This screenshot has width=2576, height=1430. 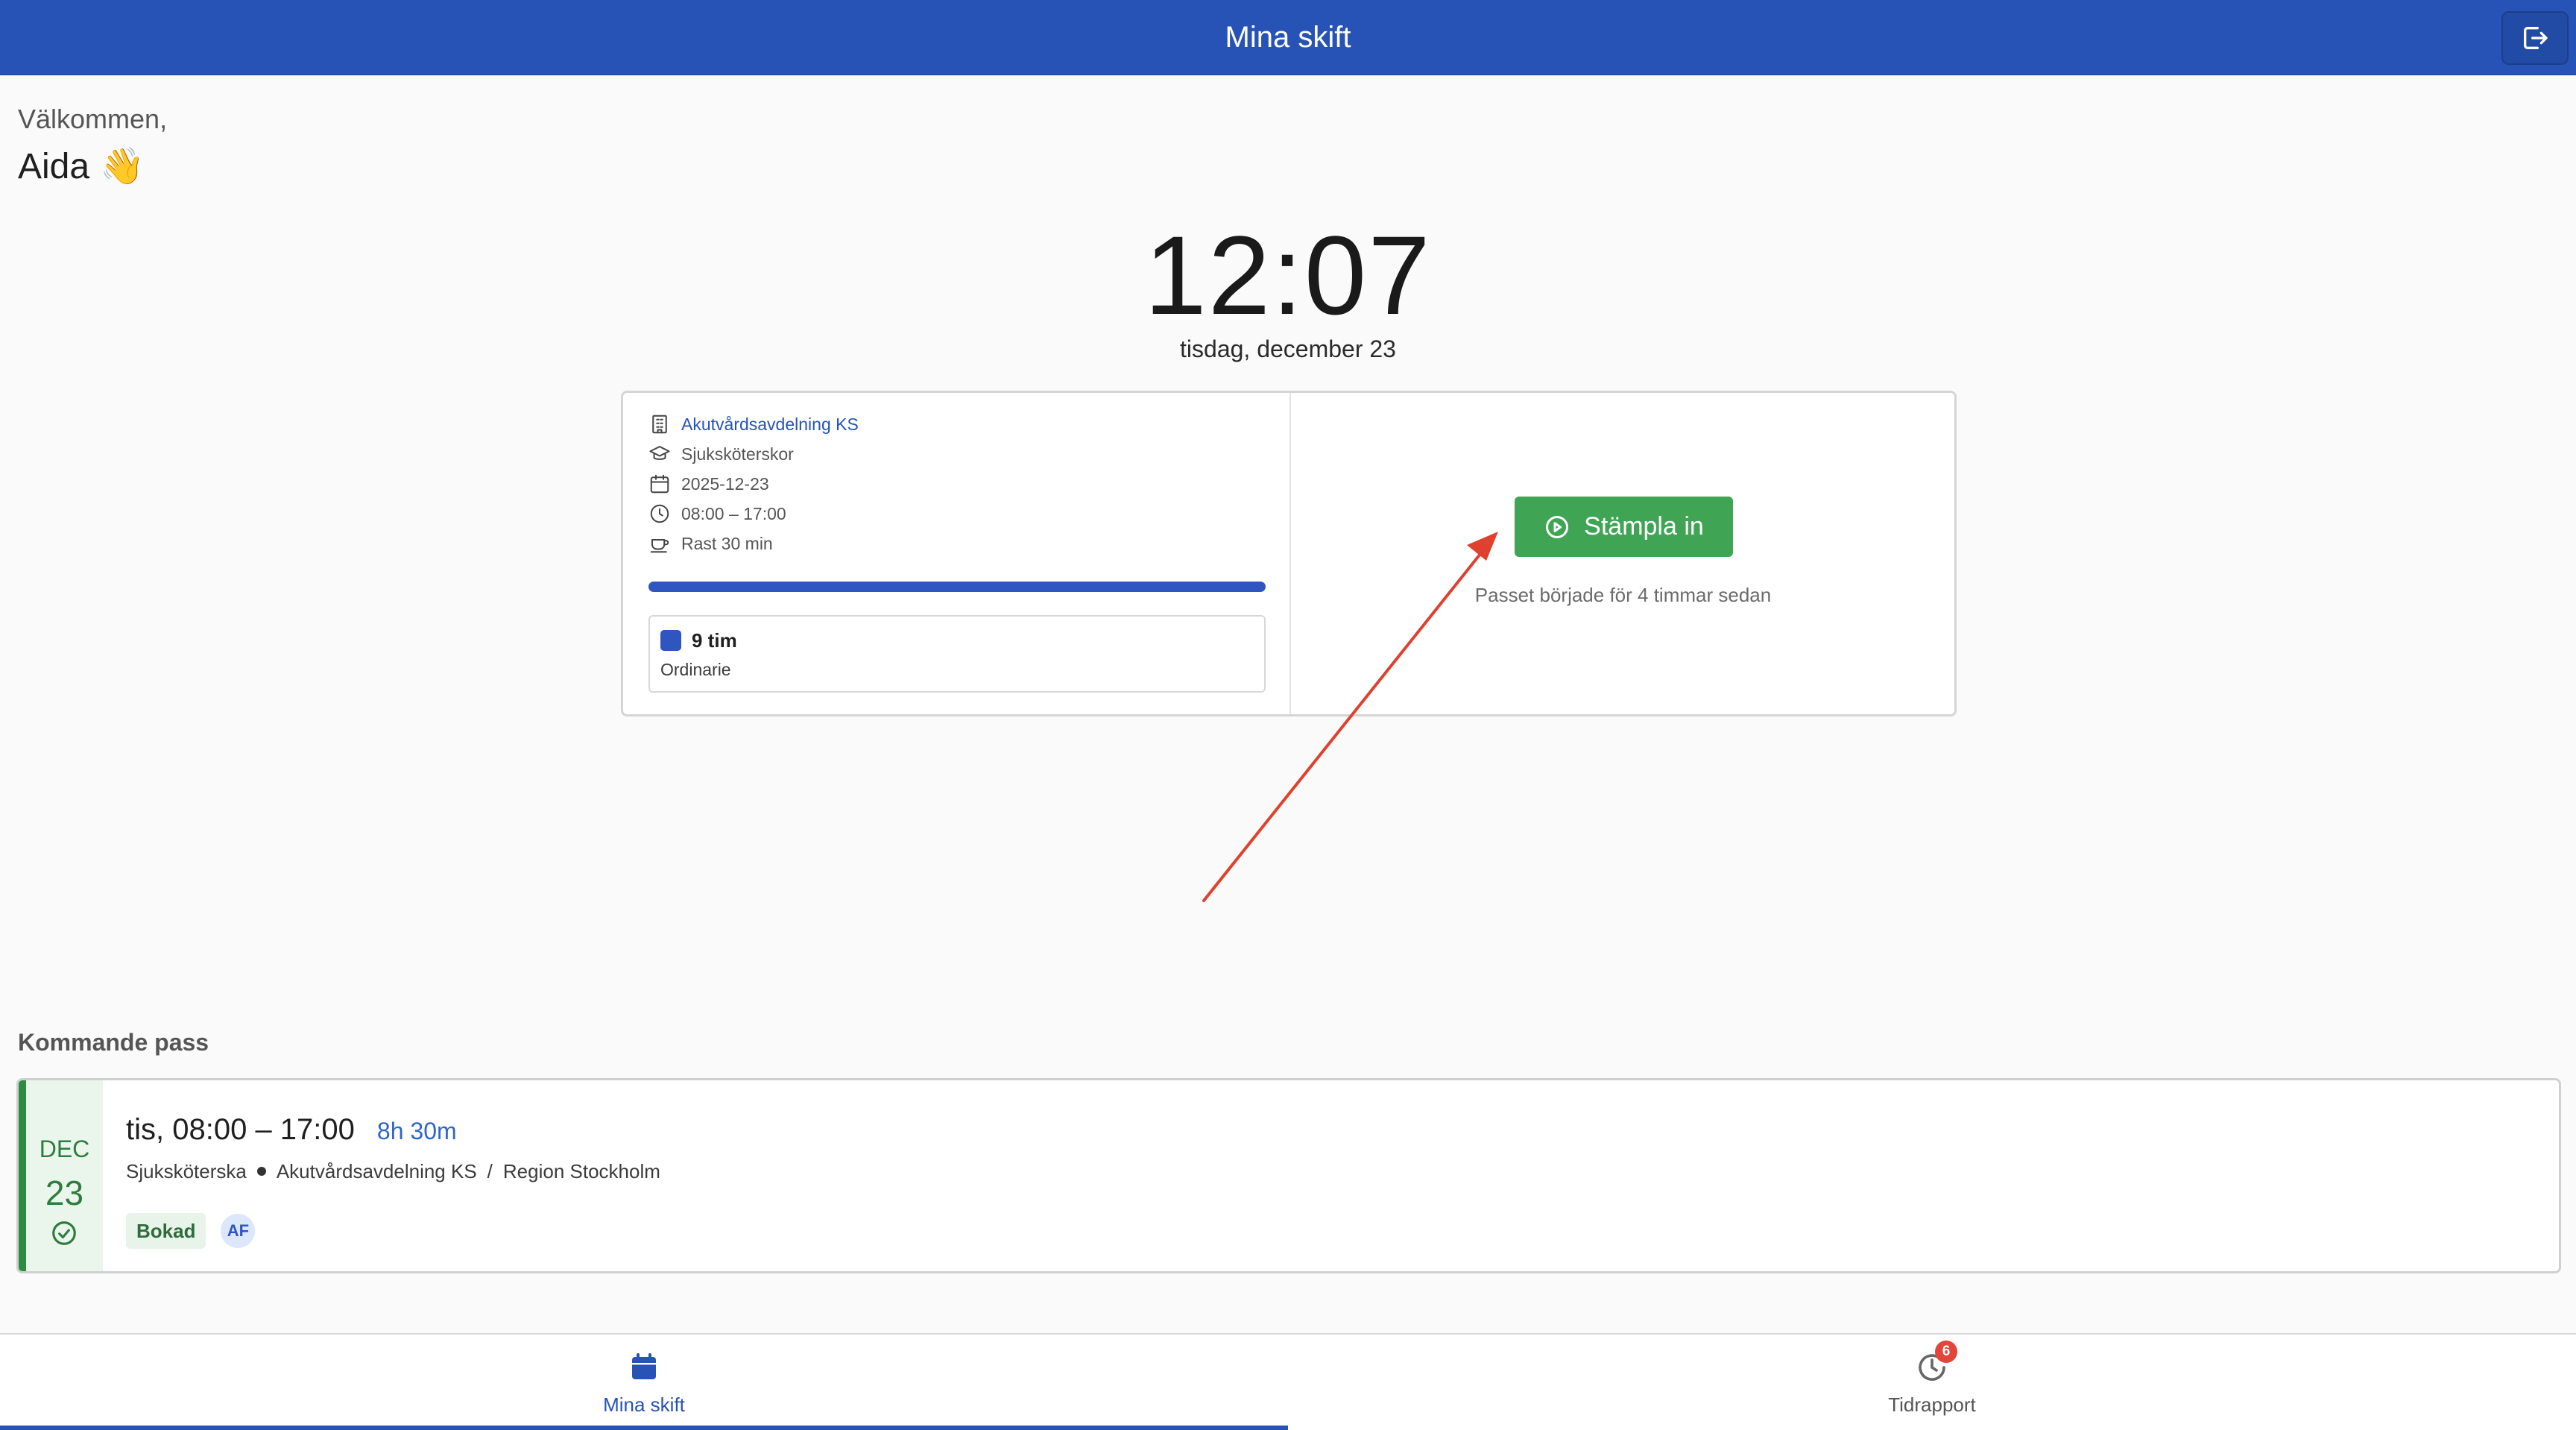 What do you see at coordinates (660, 484) in the screenshot?
I see `calendar-outline-icon` at bounding box center [660, 484].